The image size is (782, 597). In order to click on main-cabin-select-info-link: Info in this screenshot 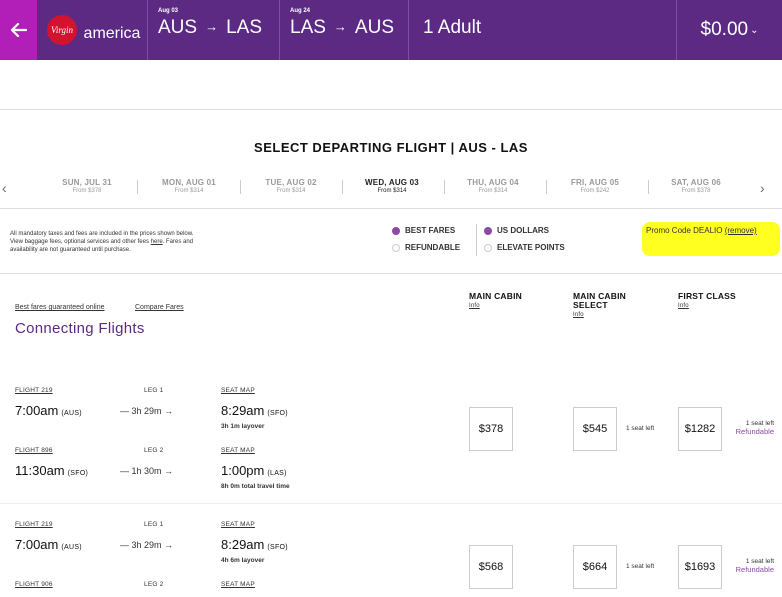, I will do `click(599, 315)`.